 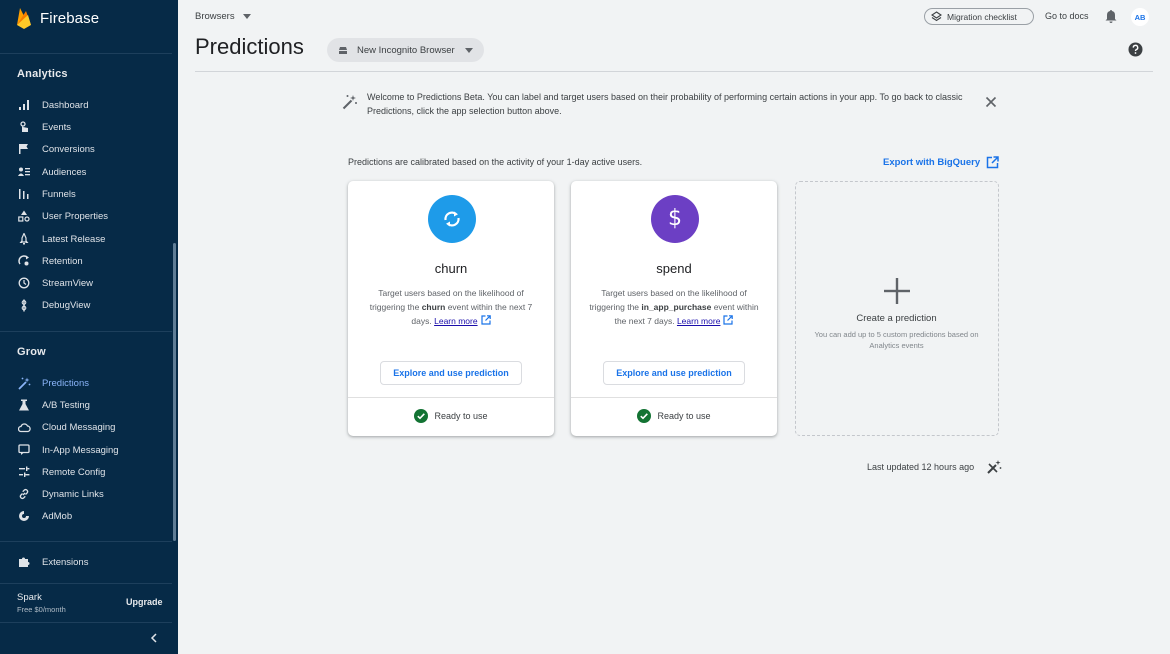 I want to click on sidebar-item-audiences: Audiences, so click(x=86, y=172).